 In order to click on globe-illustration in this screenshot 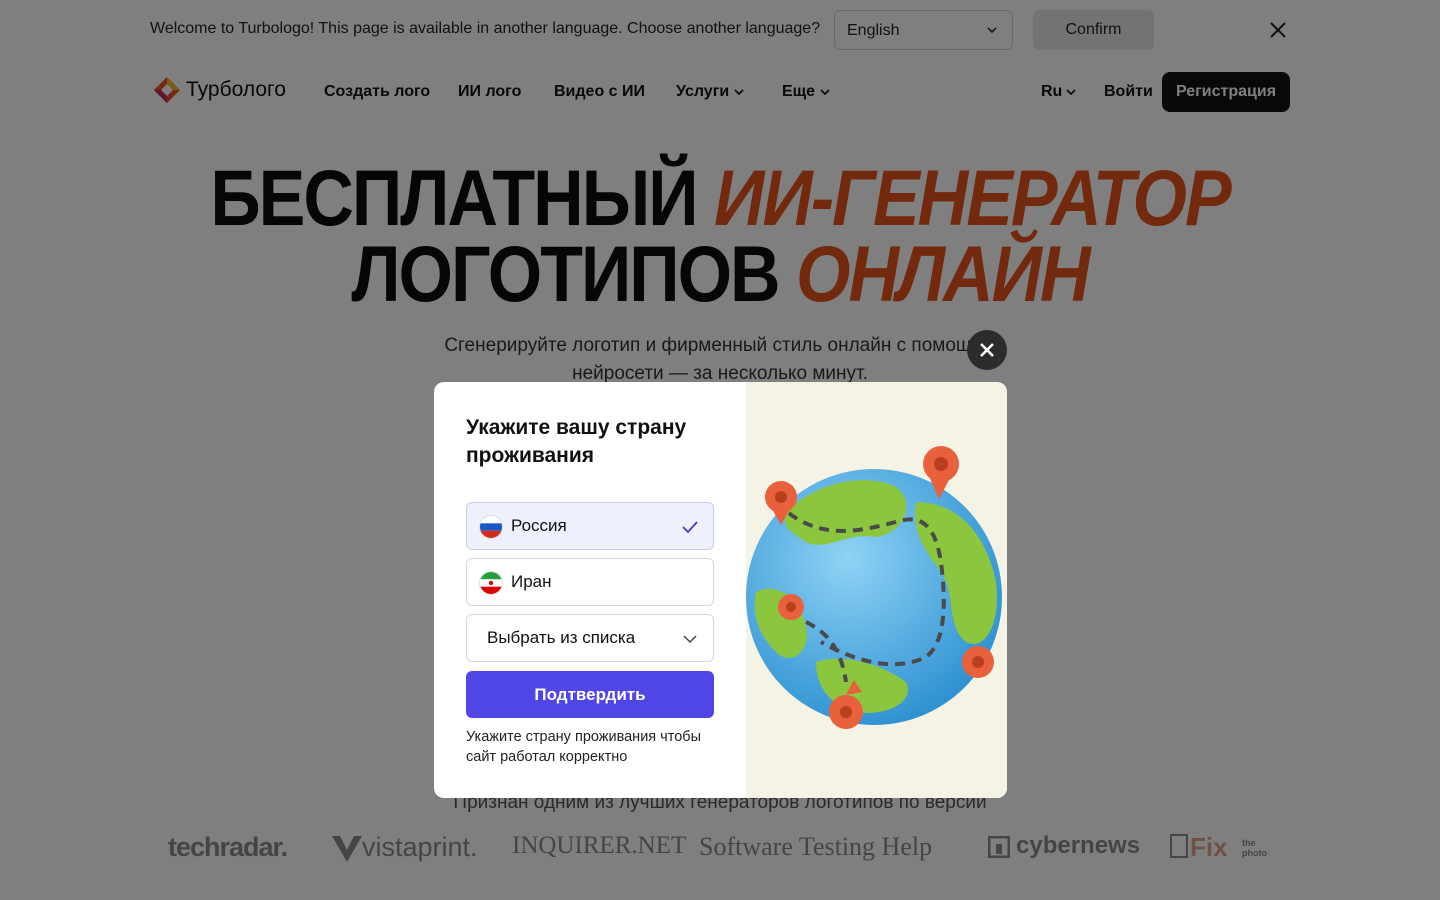, I will do `click(874, 587)`.